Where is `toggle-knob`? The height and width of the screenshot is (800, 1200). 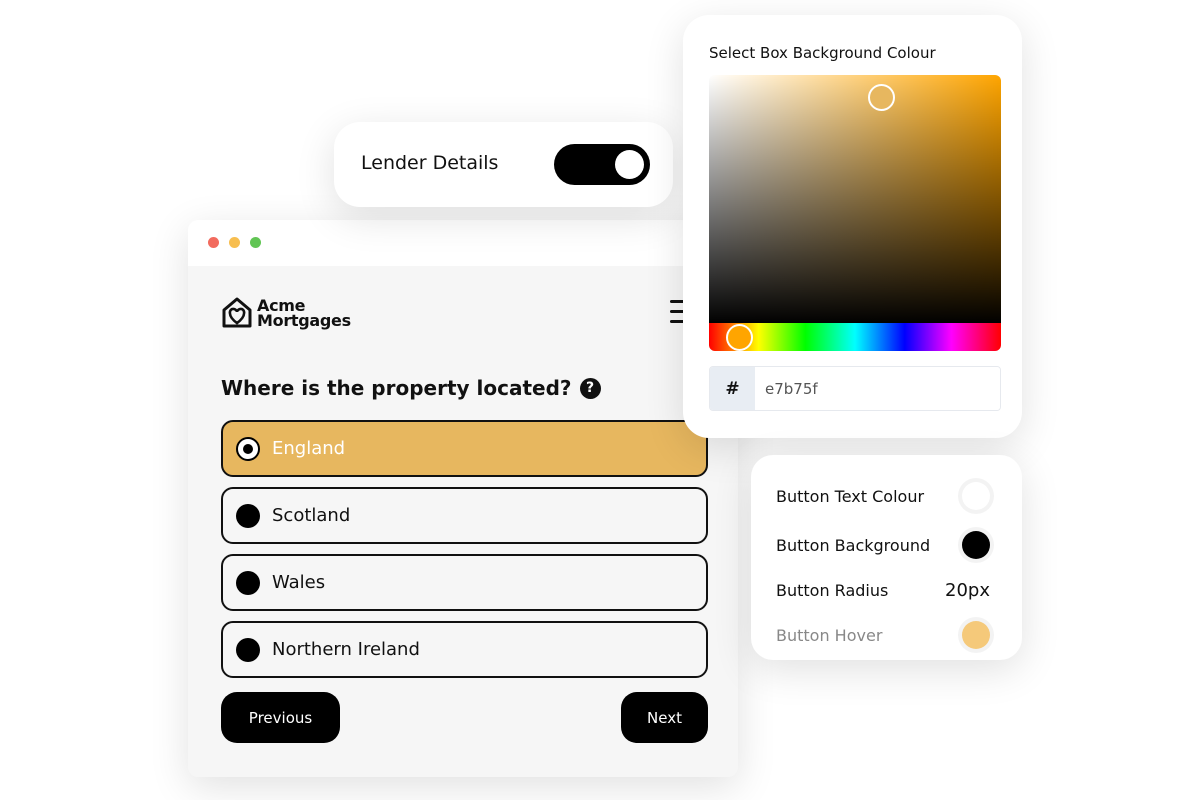
toggle-knob is located at coordinates (629, 164).